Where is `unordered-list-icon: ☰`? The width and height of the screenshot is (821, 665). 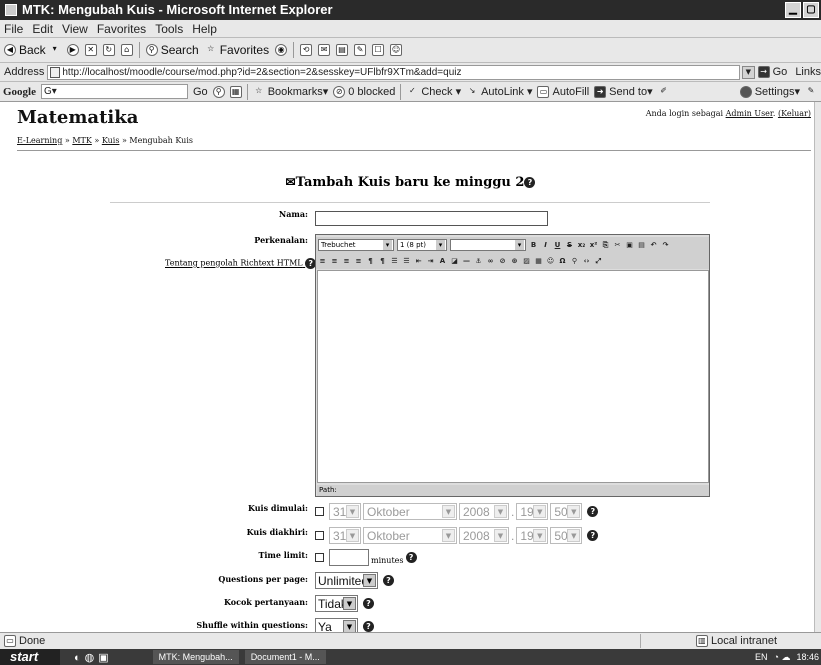
unordered-list-icon: ☰ is located at coordinates (406, 261).